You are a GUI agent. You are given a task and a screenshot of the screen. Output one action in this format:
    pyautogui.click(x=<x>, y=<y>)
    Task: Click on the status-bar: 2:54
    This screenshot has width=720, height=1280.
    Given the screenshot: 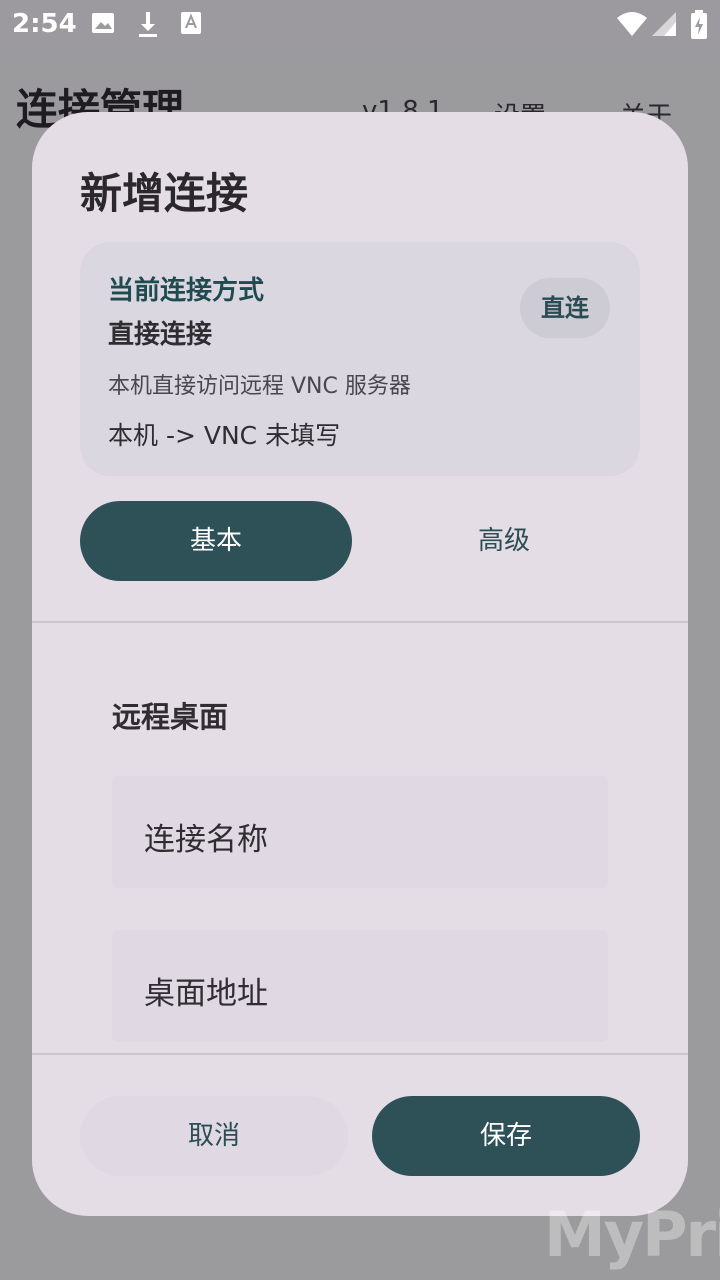 What is the action you would take?
    pyautogui.click(x=360, y=25)
    